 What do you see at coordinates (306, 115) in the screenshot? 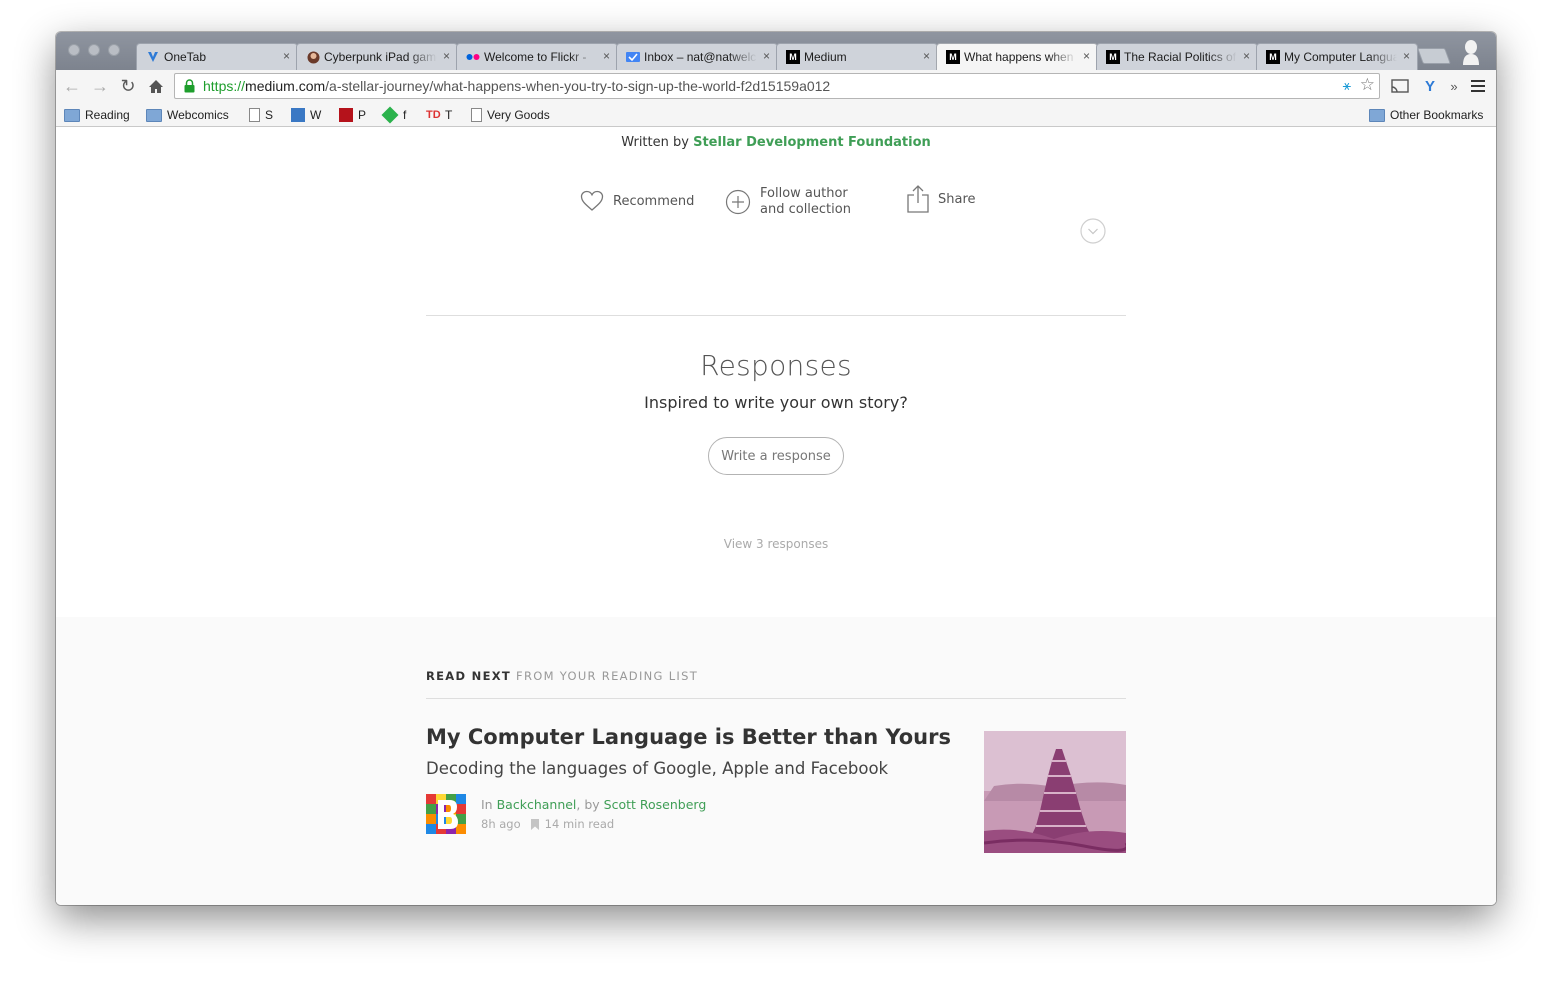
I see `bookmark-w: W` at bounding box center [306, 115].